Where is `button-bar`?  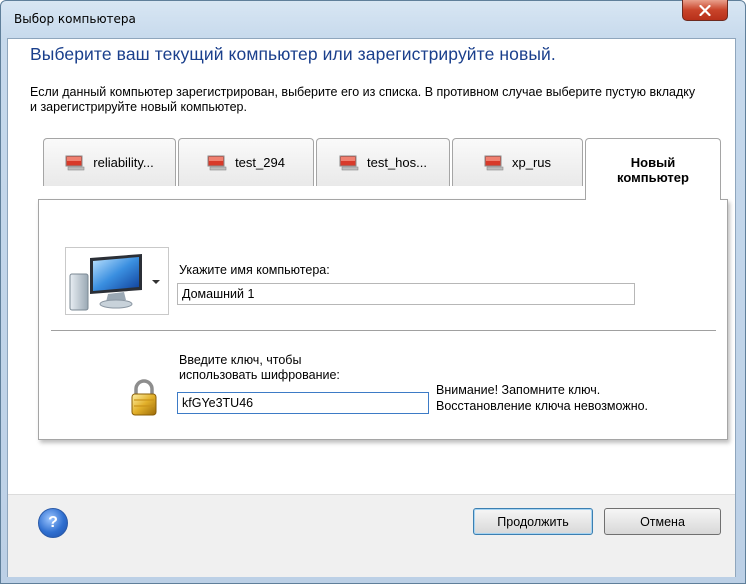
button-bar is located at coordinates (371, 535).